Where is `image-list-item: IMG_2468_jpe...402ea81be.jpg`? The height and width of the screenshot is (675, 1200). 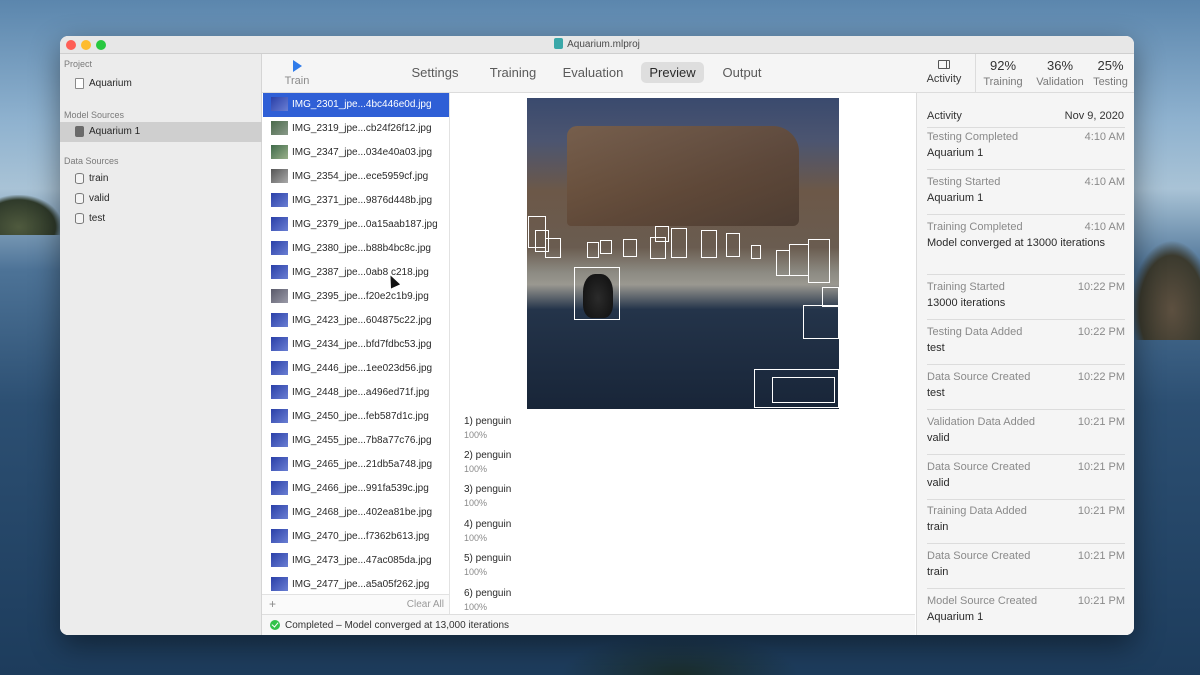
image-list-item: IMG_2468_jpe...402ea81be.jpg is located at coordinates (356, 513).